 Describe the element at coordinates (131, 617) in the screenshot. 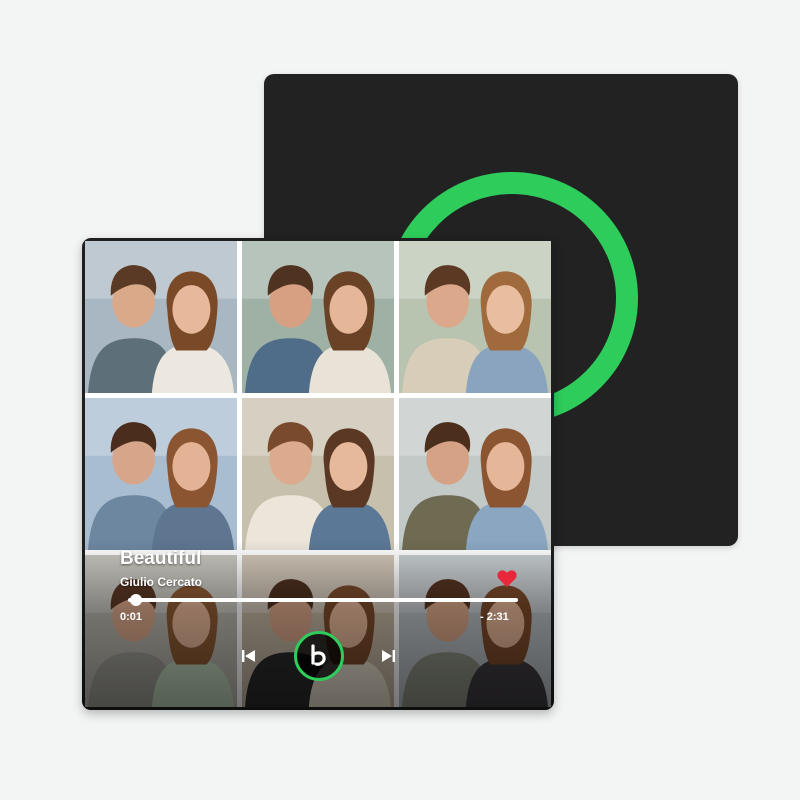

I see `time-elapsed: 0:01` at that location.